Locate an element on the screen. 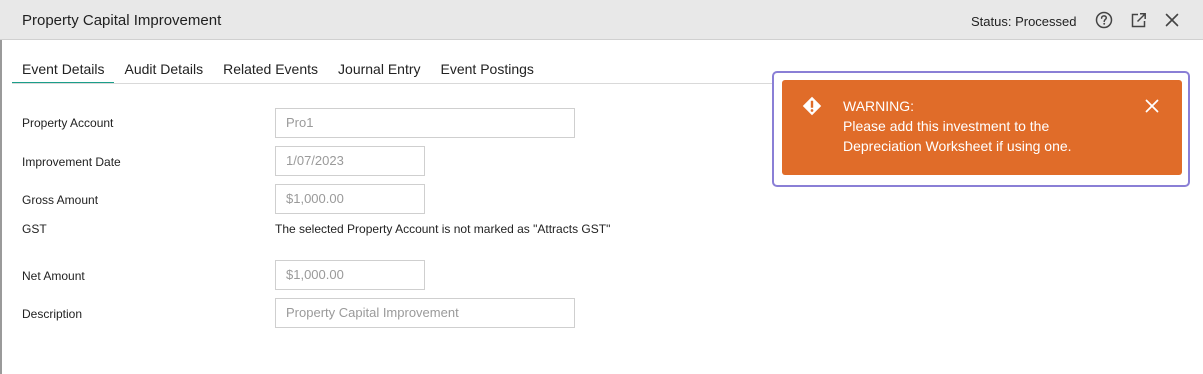 This screenshot has height=374, width=1203. close-icon is located at coordinates (1172, 20).